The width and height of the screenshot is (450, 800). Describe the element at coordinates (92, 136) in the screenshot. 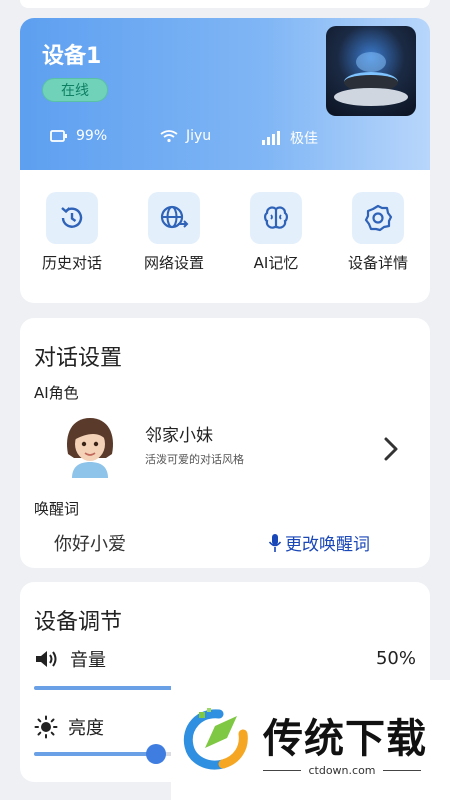

I see `battery-value: 99%` at that location.